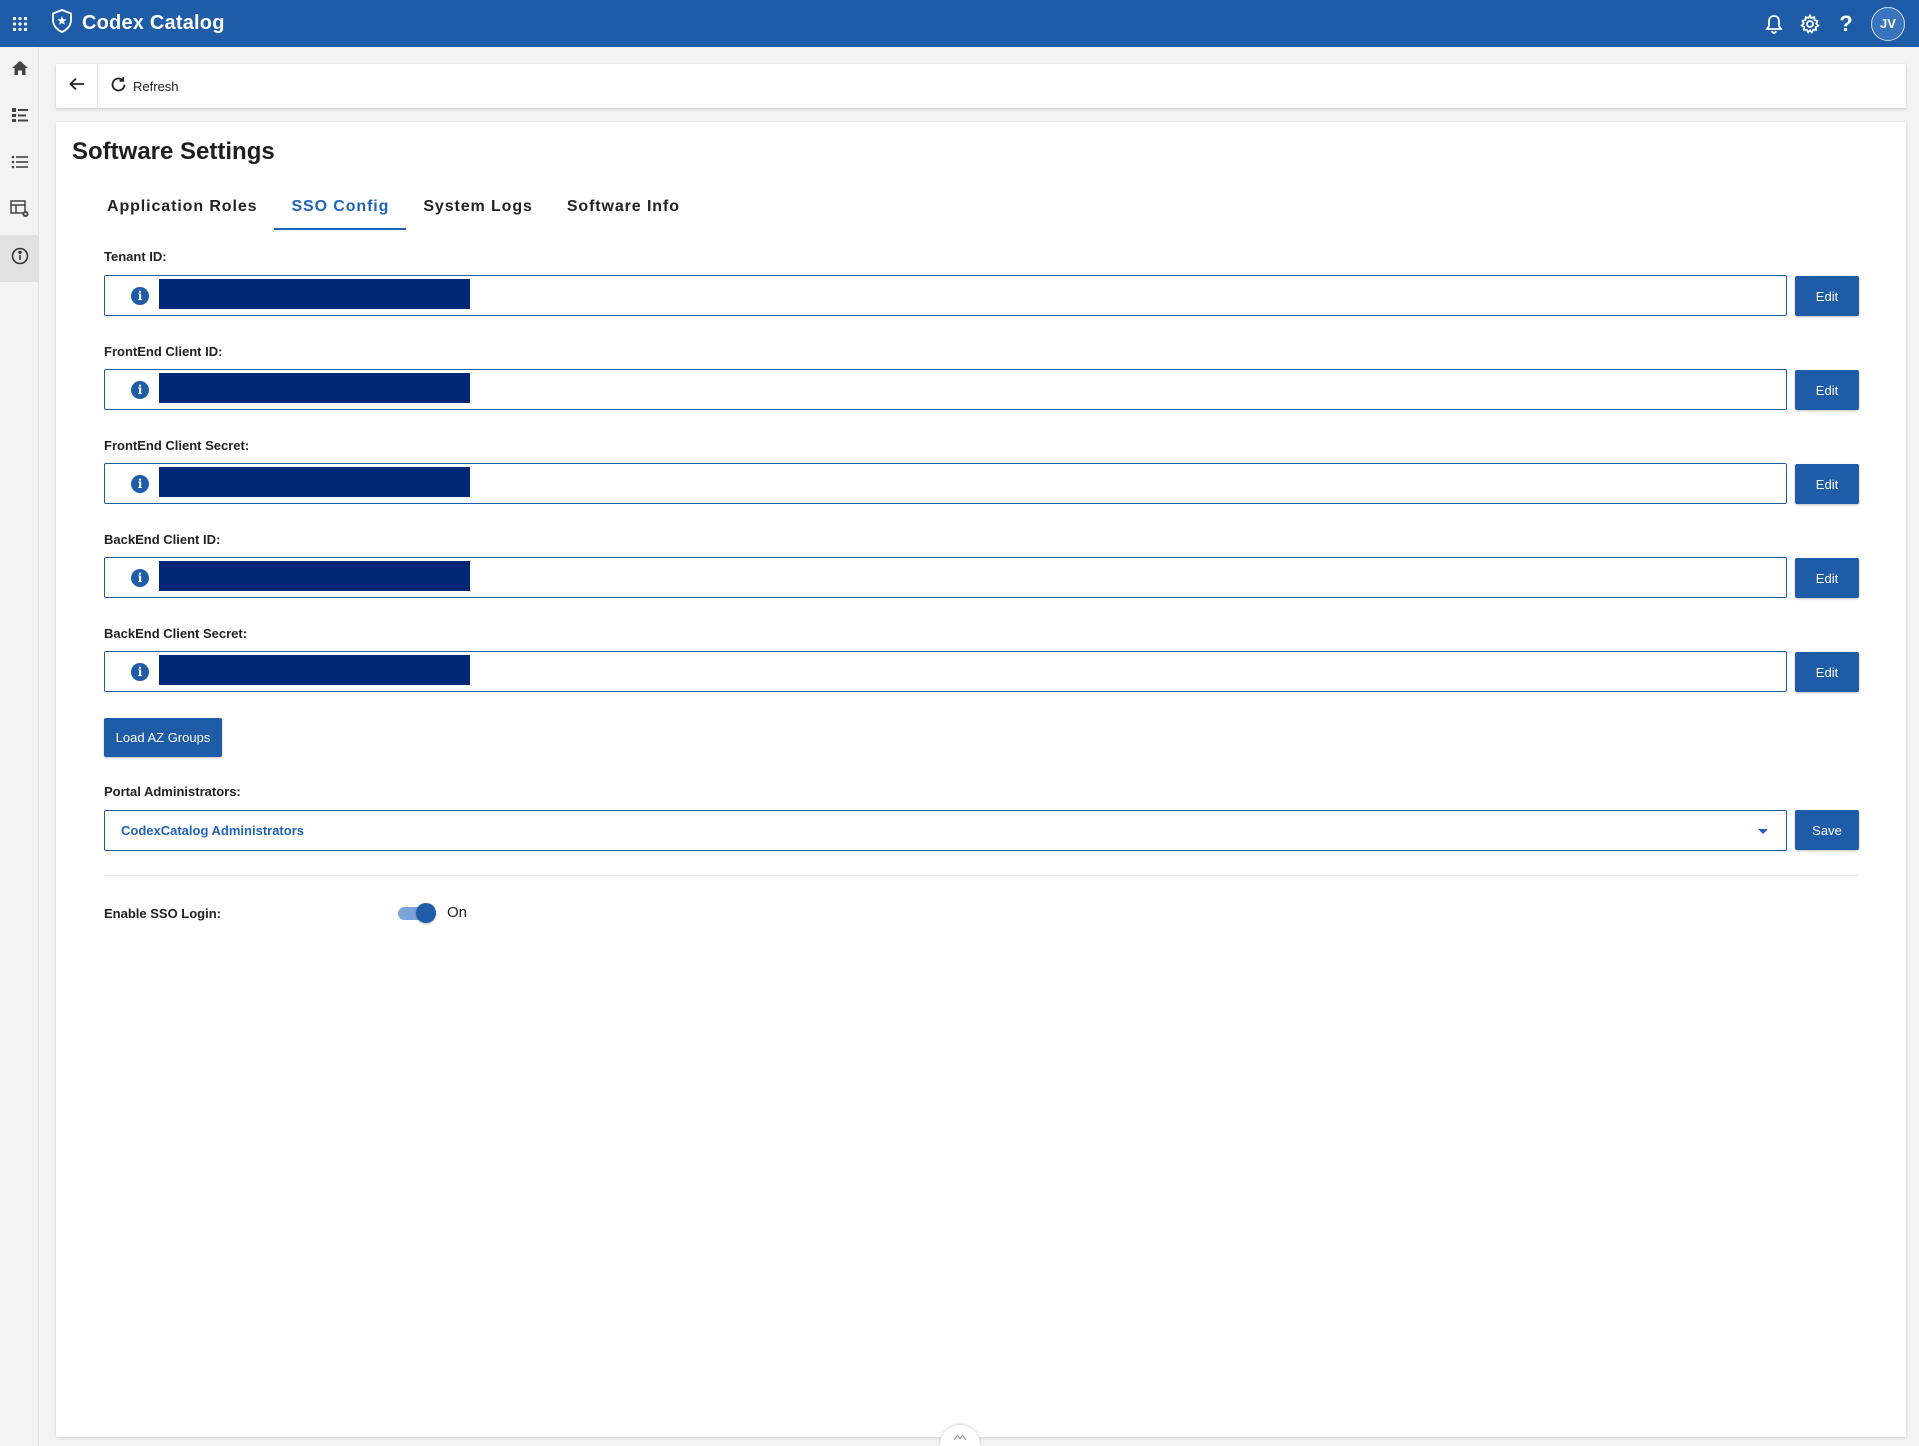 The image size is (1919, 1446). What do you see at coordinates (163, 913) in the screenshot?
I see `enable-sso-label: Enable SSO Login:` at bounding box center [163, 913].